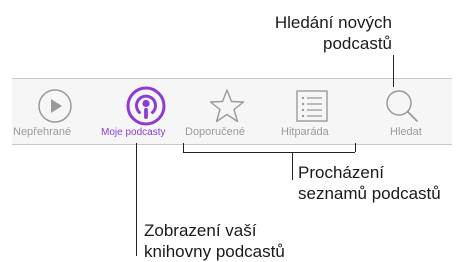 The width and height of the screenshot is (475, 262). What do you see at coordinates (183, 147) in the screenshot?
I see `bracket-left-tick` at bounding box center [183, 147].